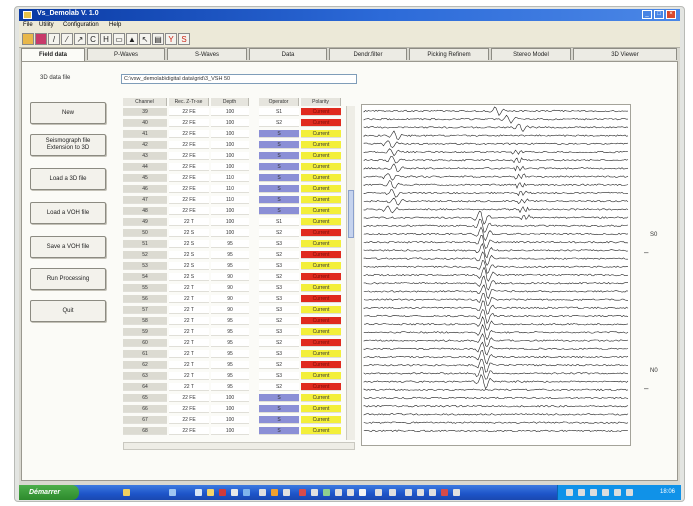  Describe the element at coordinates (671, 14) in the screenshot. I see `close-button: ×` at that location.